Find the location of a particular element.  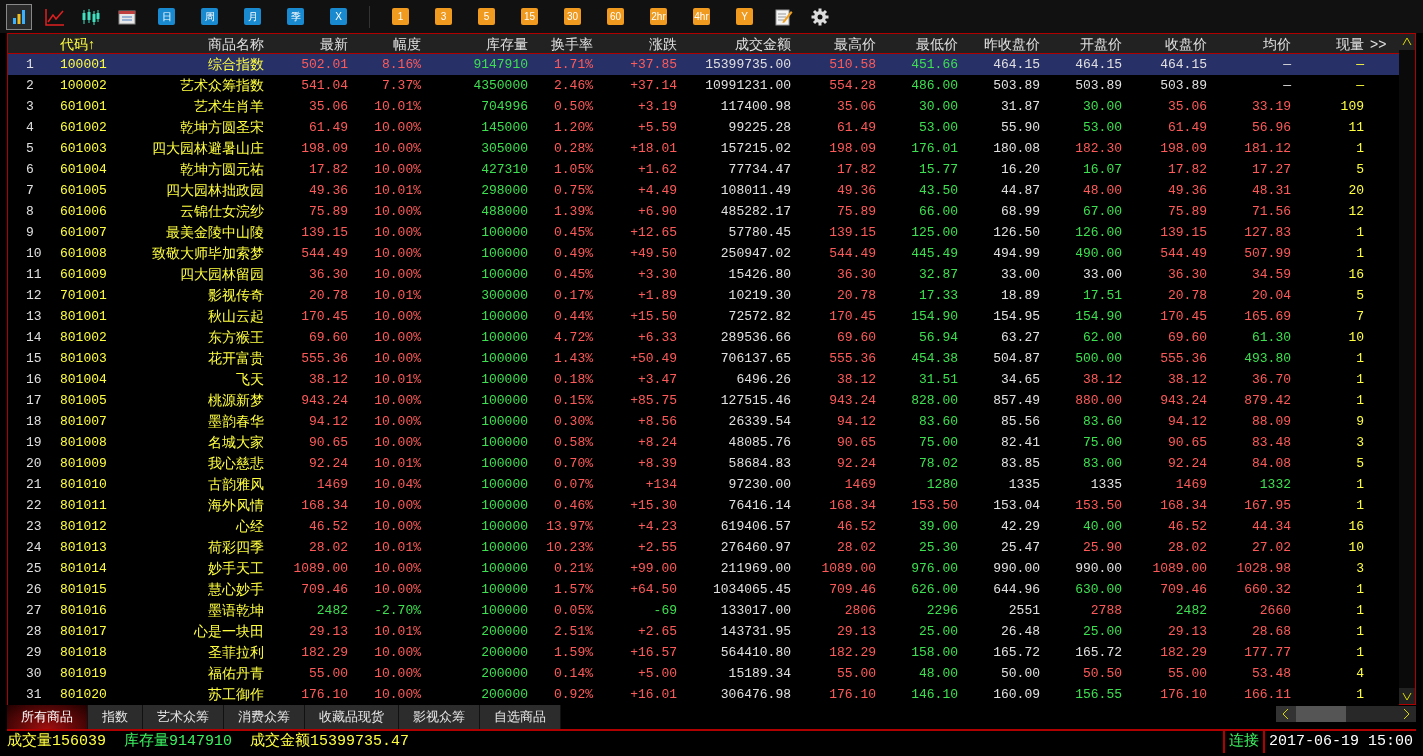

column-header: 幅度 is located at coordinates (388, 44).